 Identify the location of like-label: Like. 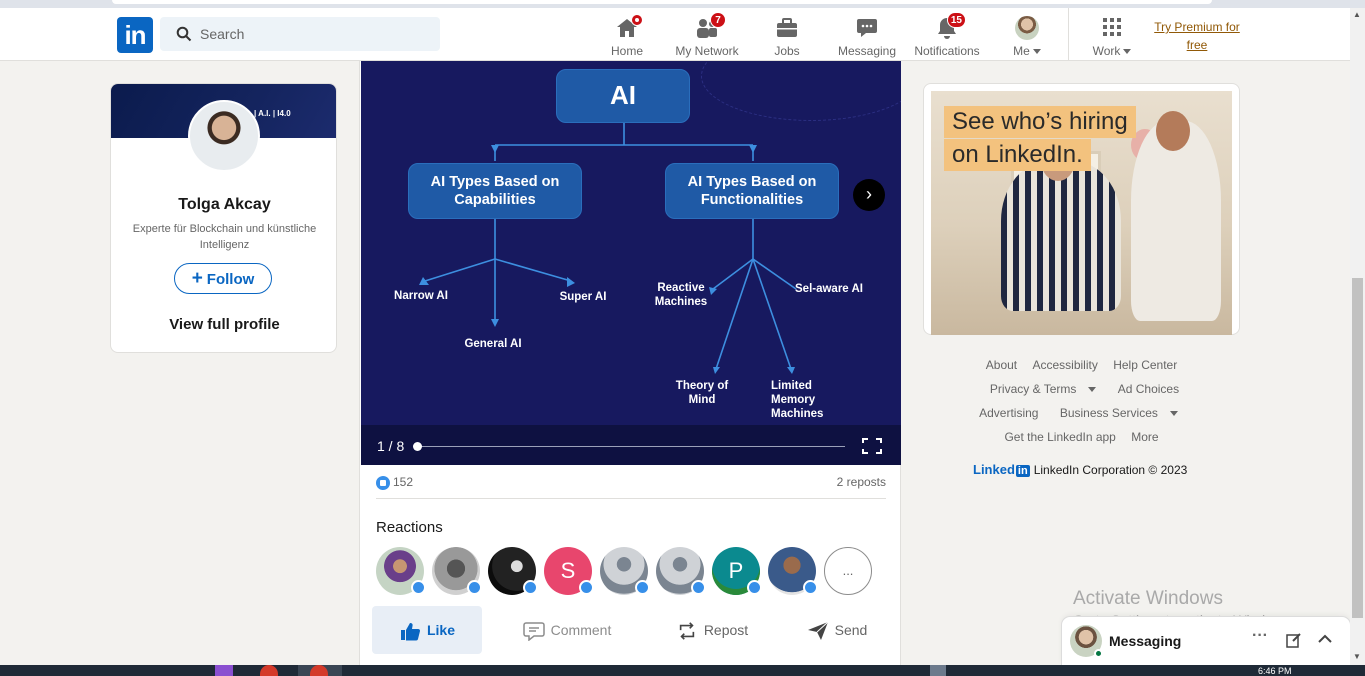
(440, 630).